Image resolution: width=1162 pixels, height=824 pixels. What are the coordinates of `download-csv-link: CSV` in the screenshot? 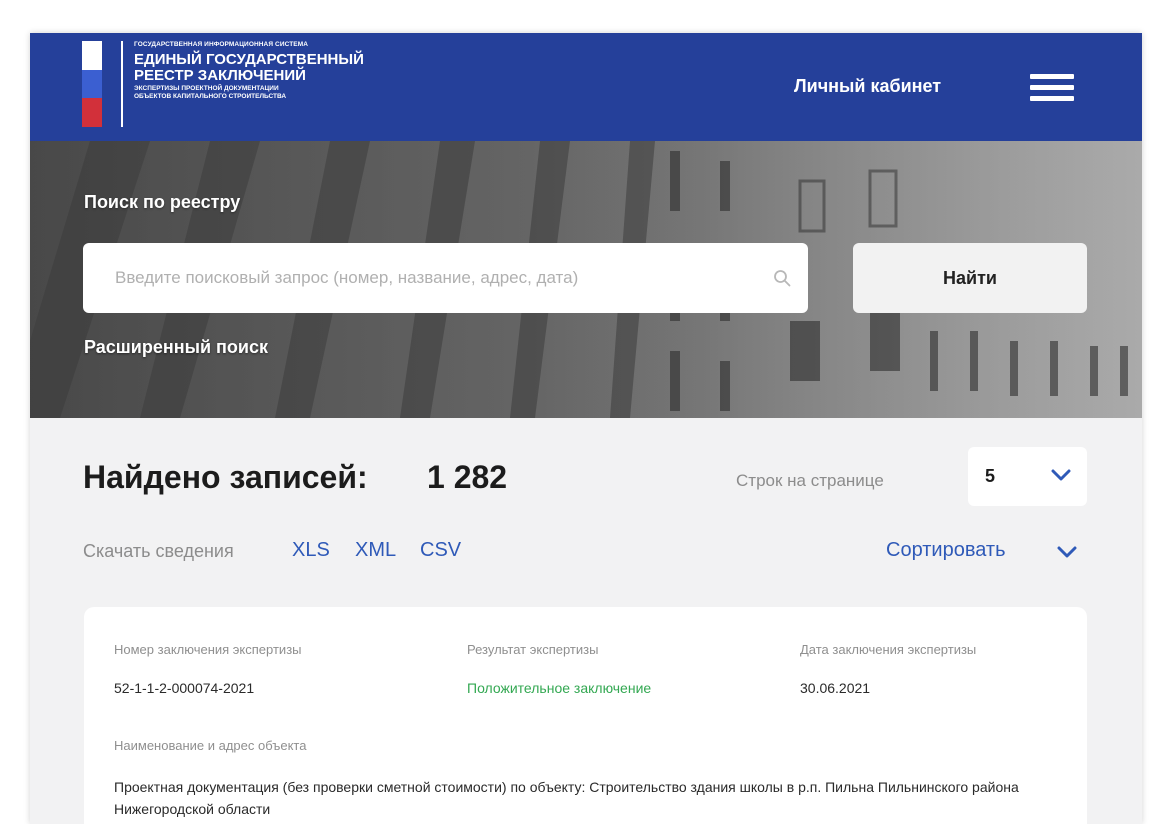 It's located at (440, 550).